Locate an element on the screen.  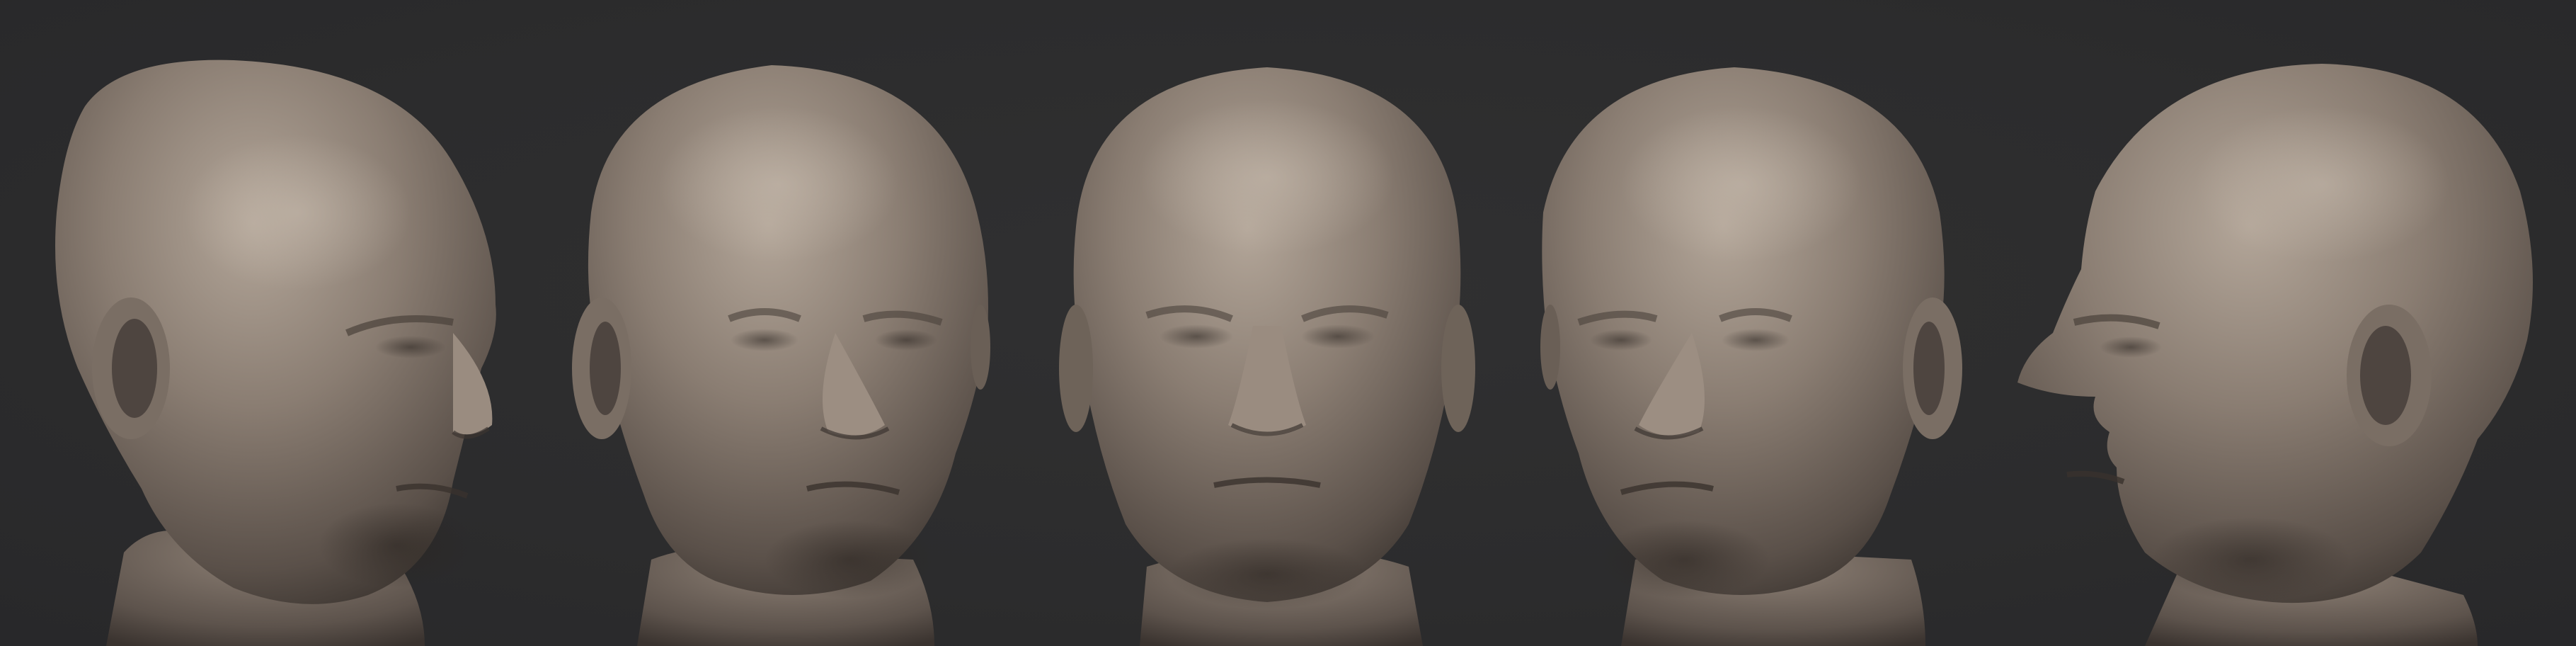
head-view-slight-left is located at coordinates (1751, 357).